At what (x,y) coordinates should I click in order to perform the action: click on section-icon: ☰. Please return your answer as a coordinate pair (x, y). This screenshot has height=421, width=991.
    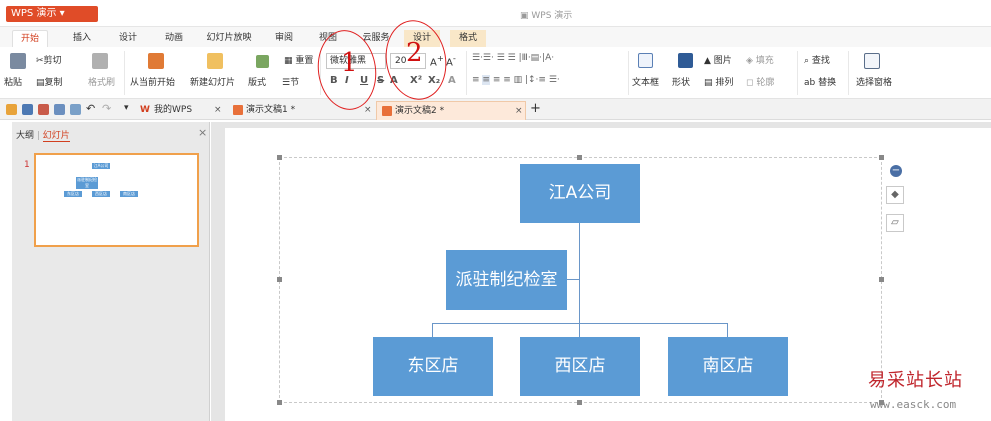
    Looking at the image, I should click on (286, 83).